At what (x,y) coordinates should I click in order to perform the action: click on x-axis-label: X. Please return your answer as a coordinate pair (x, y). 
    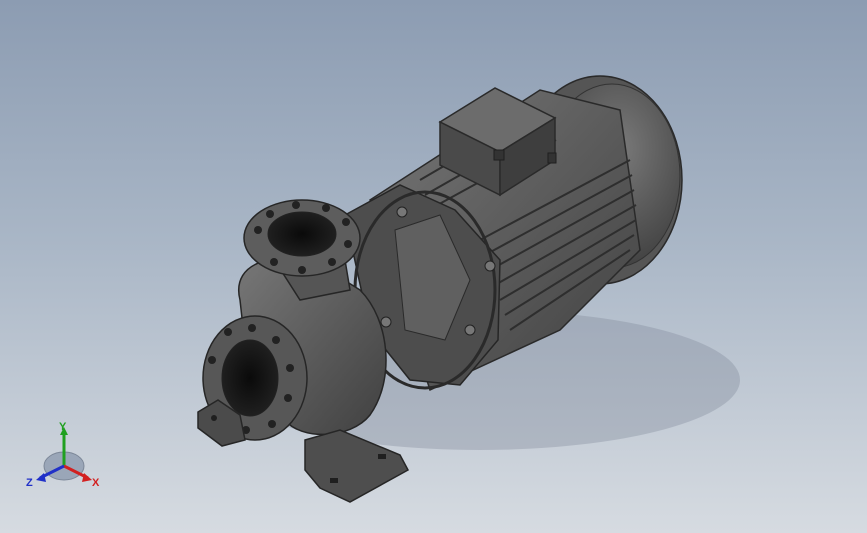
    Looking at the image, I should click on (96, 483).